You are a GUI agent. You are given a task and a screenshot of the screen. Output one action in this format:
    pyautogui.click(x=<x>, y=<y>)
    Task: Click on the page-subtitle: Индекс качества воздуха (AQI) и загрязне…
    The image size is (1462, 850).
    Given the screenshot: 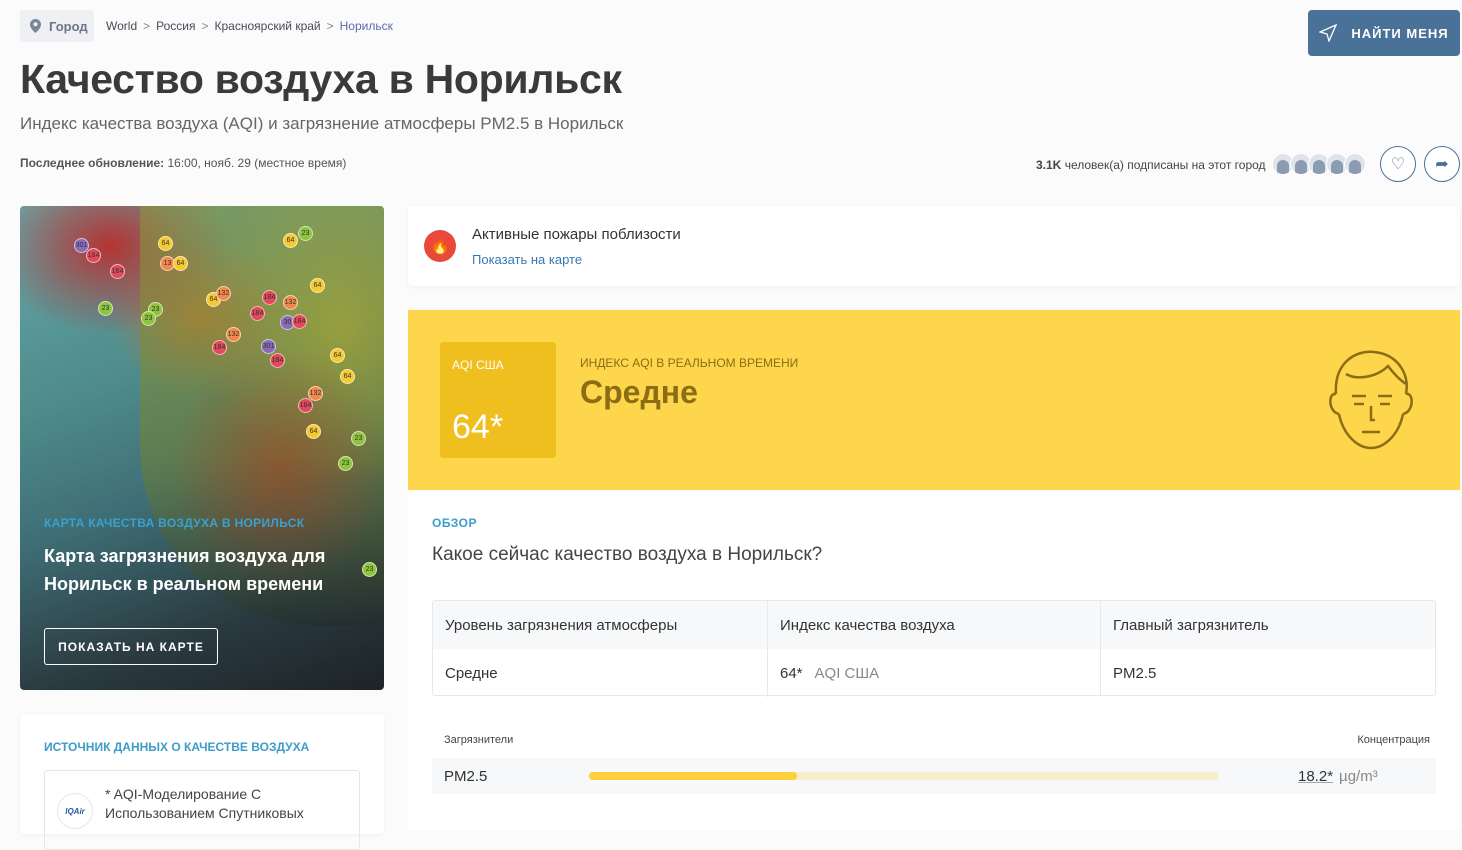 What is the action you would take?
    pyautogui.click(x=322, y=123)
    